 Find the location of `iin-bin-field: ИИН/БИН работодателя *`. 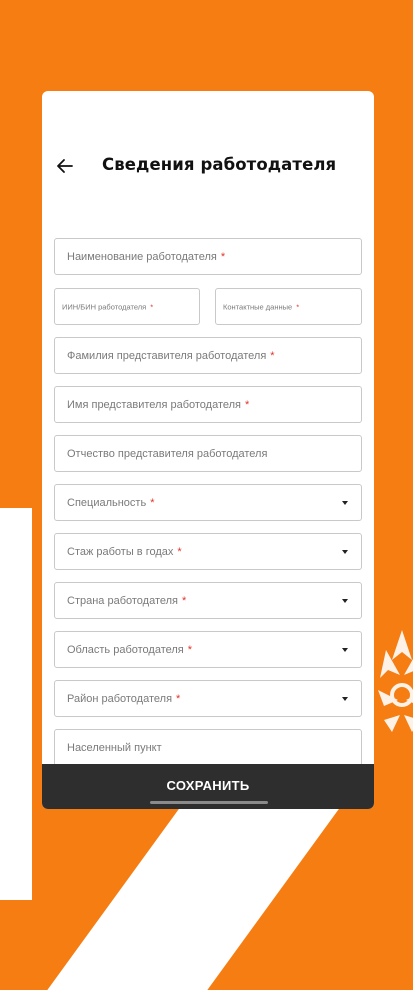

iin-bin-field: ИИН/БИН работодателя * is located at coordinates (127, 306).